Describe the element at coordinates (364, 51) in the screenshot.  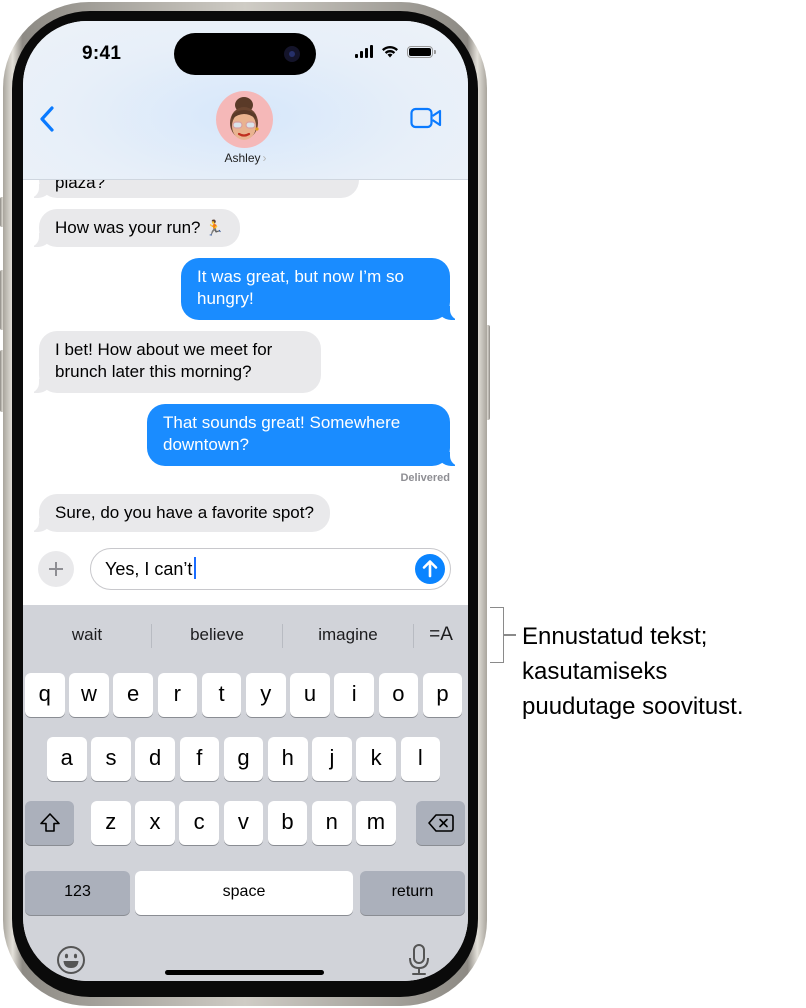
I see `cellular-signal-icon` at that location.